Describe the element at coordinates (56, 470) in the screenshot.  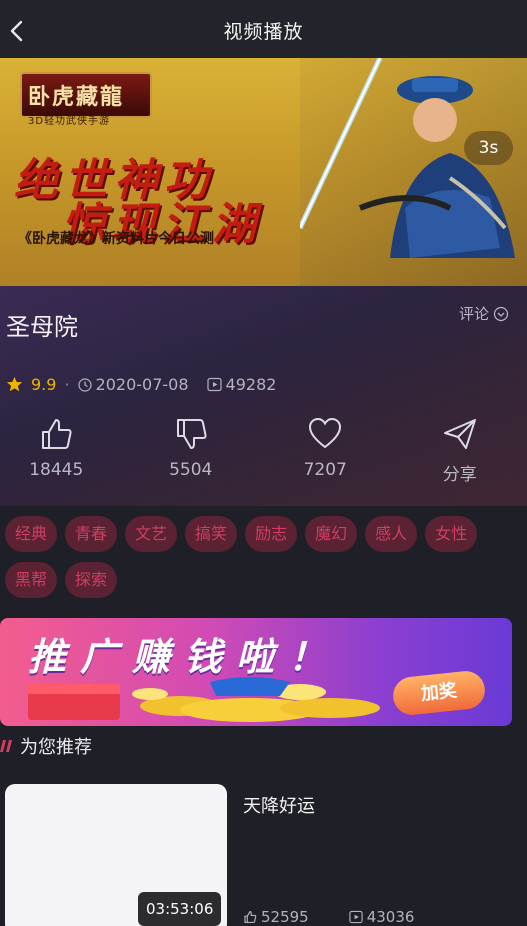
I see `like-count: 18445` at that location.